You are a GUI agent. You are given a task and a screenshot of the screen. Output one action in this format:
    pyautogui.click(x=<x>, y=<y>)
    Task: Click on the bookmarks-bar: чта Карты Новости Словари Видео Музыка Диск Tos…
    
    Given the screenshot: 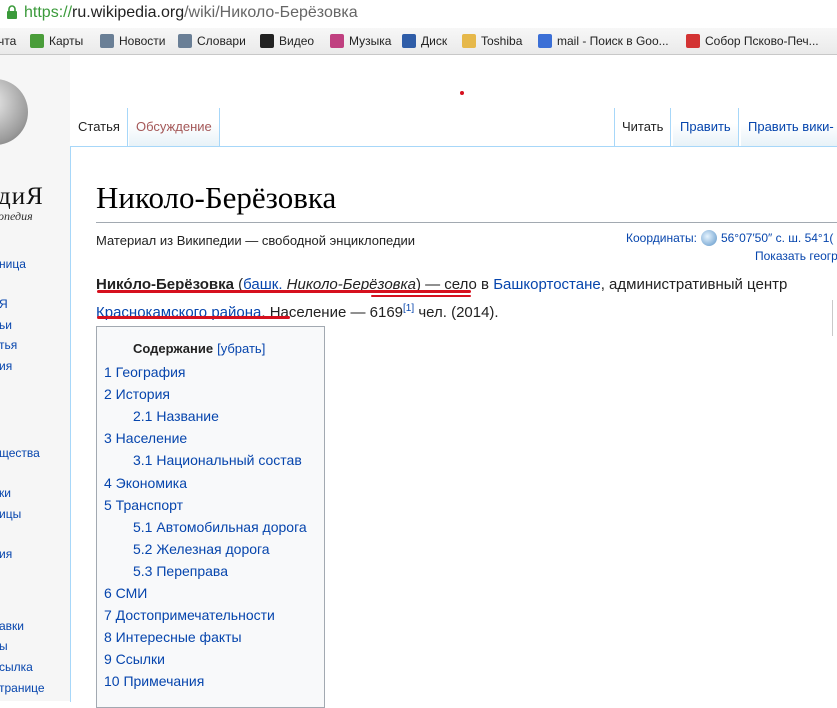 What is the action you would take?
    pyautogui.click(x=418, y=41)
    